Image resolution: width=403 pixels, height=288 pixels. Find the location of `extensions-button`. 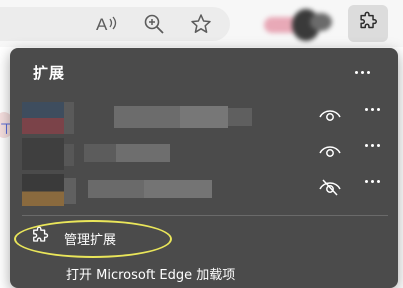

extensions-button is located at coordinates (368, 23).